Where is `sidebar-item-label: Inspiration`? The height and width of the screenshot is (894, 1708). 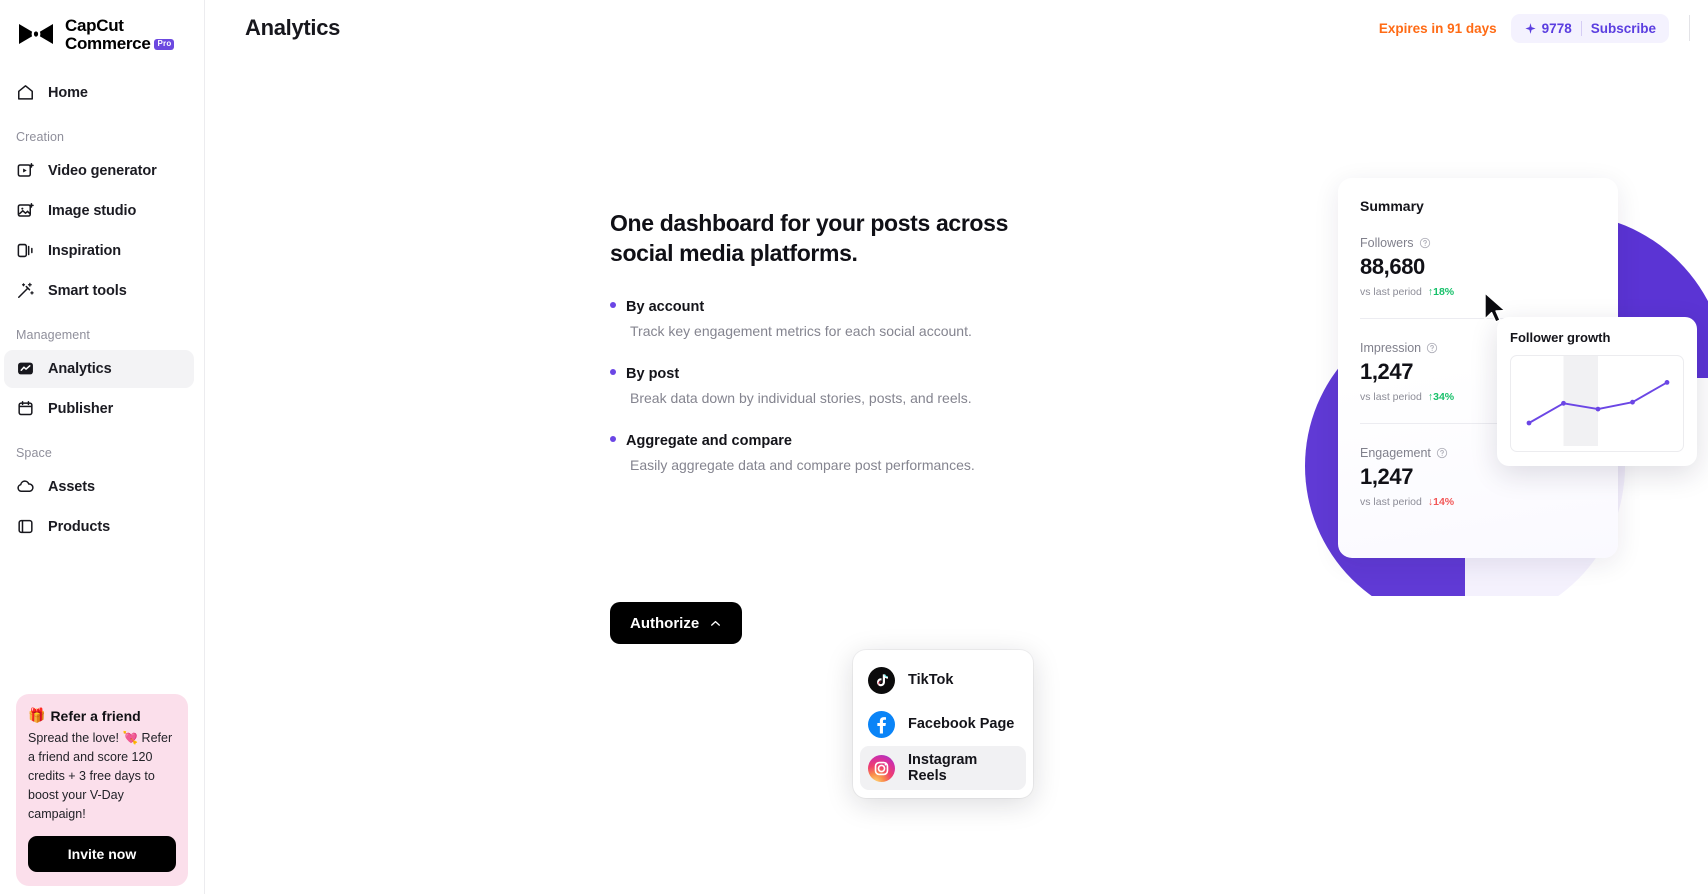
sidebar-item-label: Inspiration is located at coordinates (85, 250).